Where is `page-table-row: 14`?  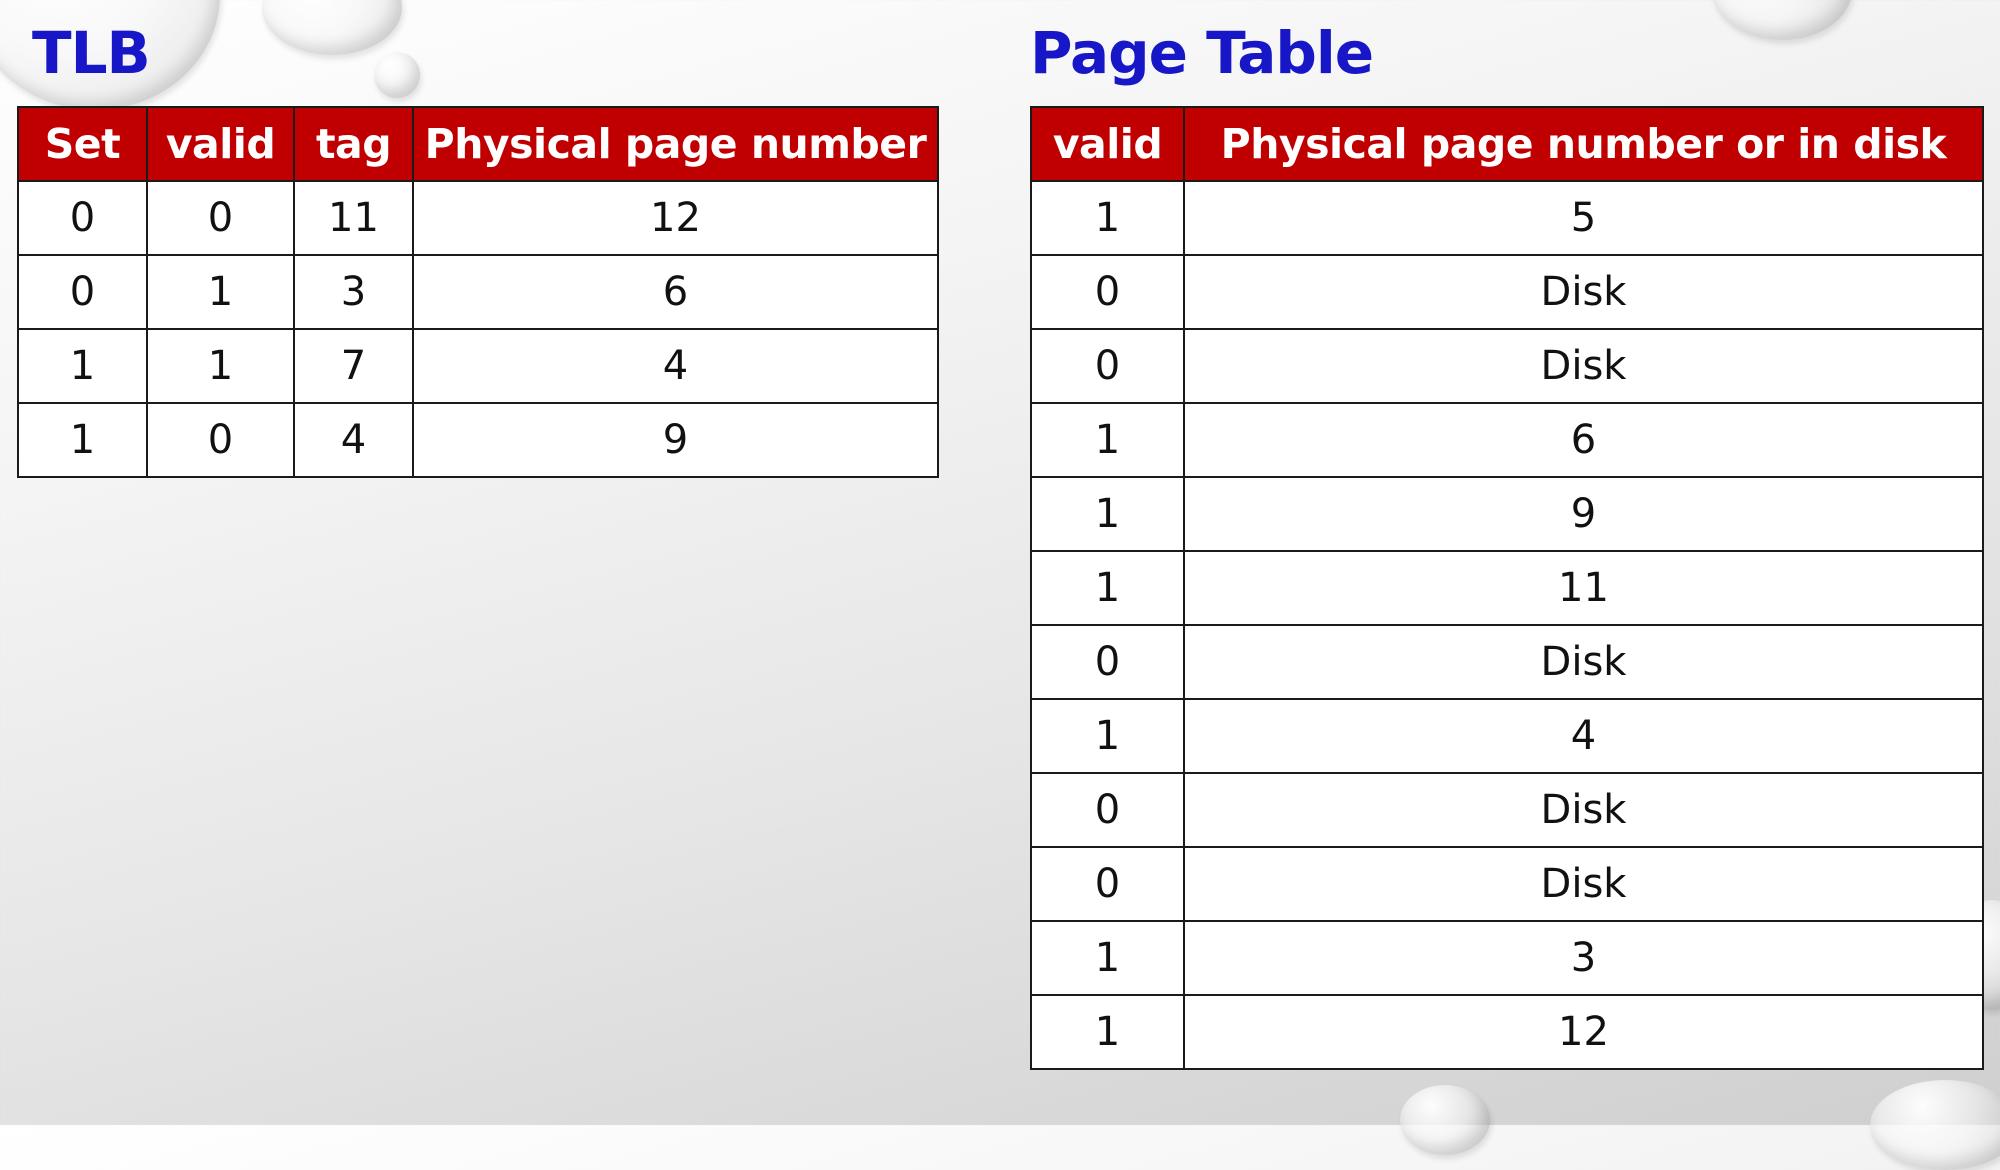
page-table-row: 14 is located at coordinates (1507, 736).